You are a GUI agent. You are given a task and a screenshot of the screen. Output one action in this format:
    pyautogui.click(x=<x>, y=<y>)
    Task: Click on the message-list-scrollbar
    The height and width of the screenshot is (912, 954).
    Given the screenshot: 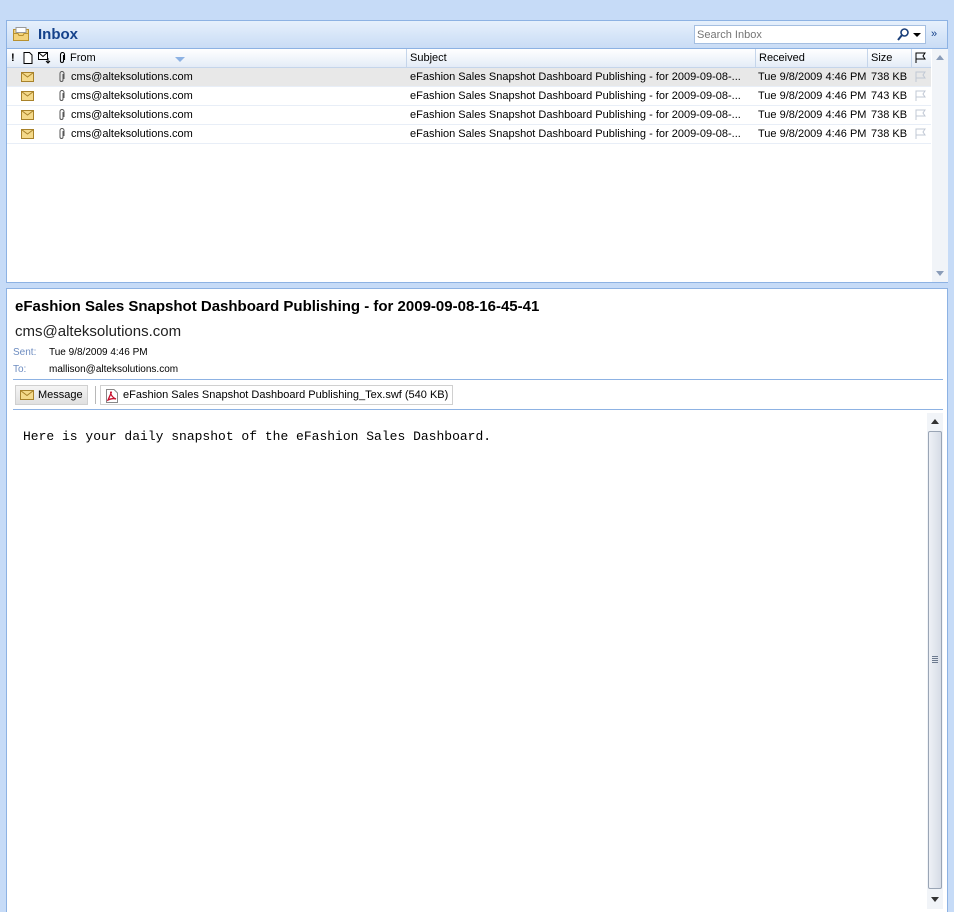 What is the action you would take?
    pyautogui.click(x=940, y=165)
    